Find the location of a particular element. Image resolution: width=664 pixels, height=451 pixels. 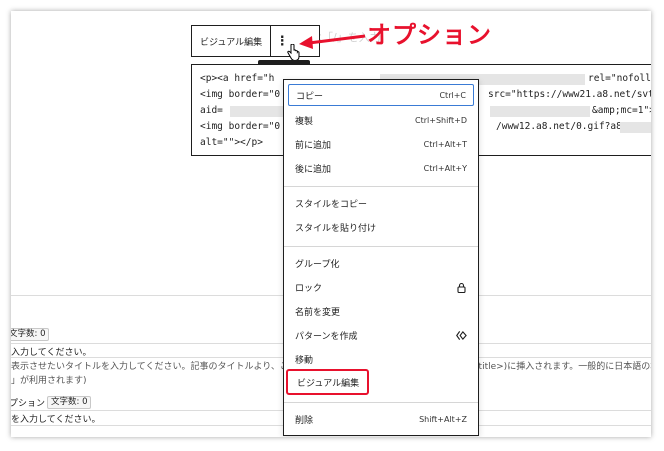

code-text: rel="nofollow" is located at coordinates (619, 78).